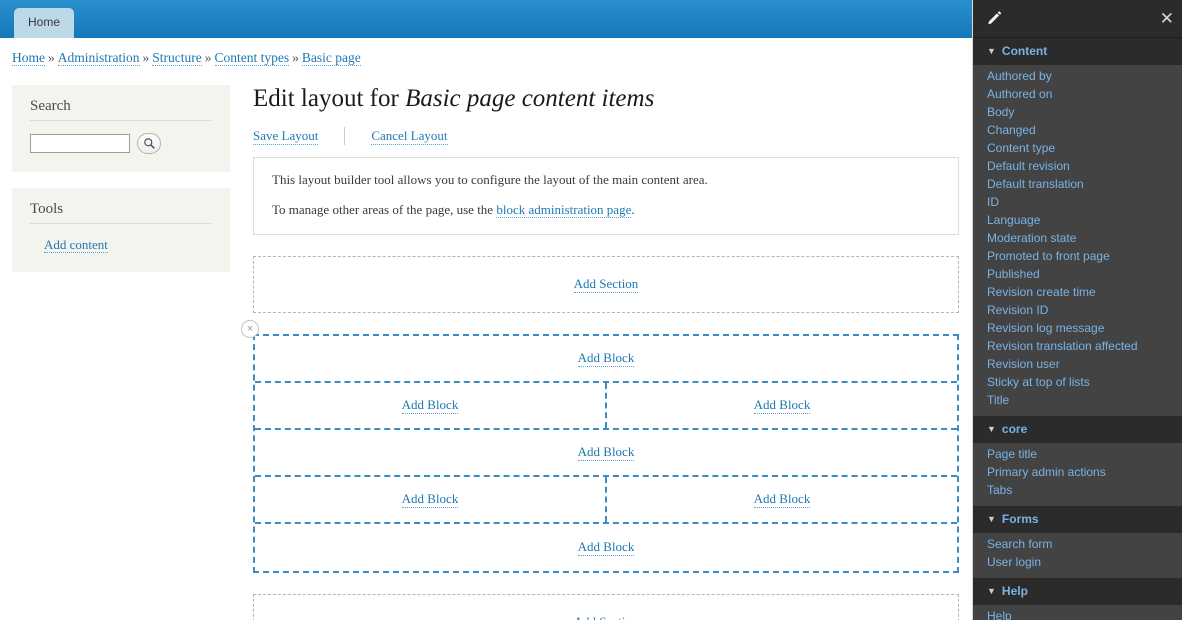 This screenshot has width=1182, height=620. What do you see at coordinates (329, 98) in the screenshot?
I see `page-title-prefix: Edit layout for` at bounding box center [329, 98].